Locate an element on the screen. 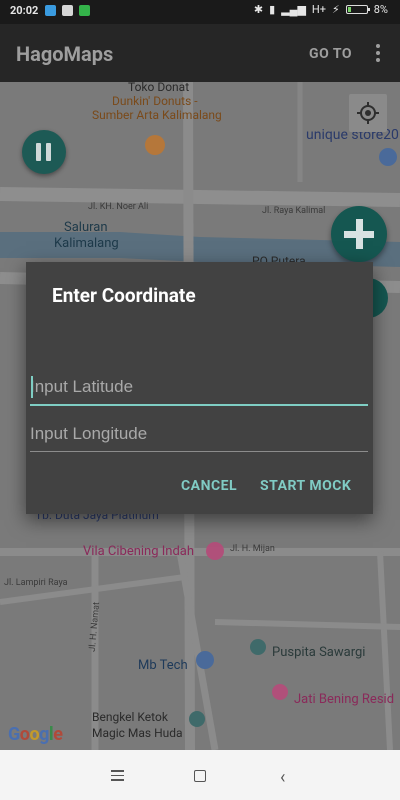 The width and height of the screenshot is (400, 800). longitude-field is located at coordinates (199, 435).